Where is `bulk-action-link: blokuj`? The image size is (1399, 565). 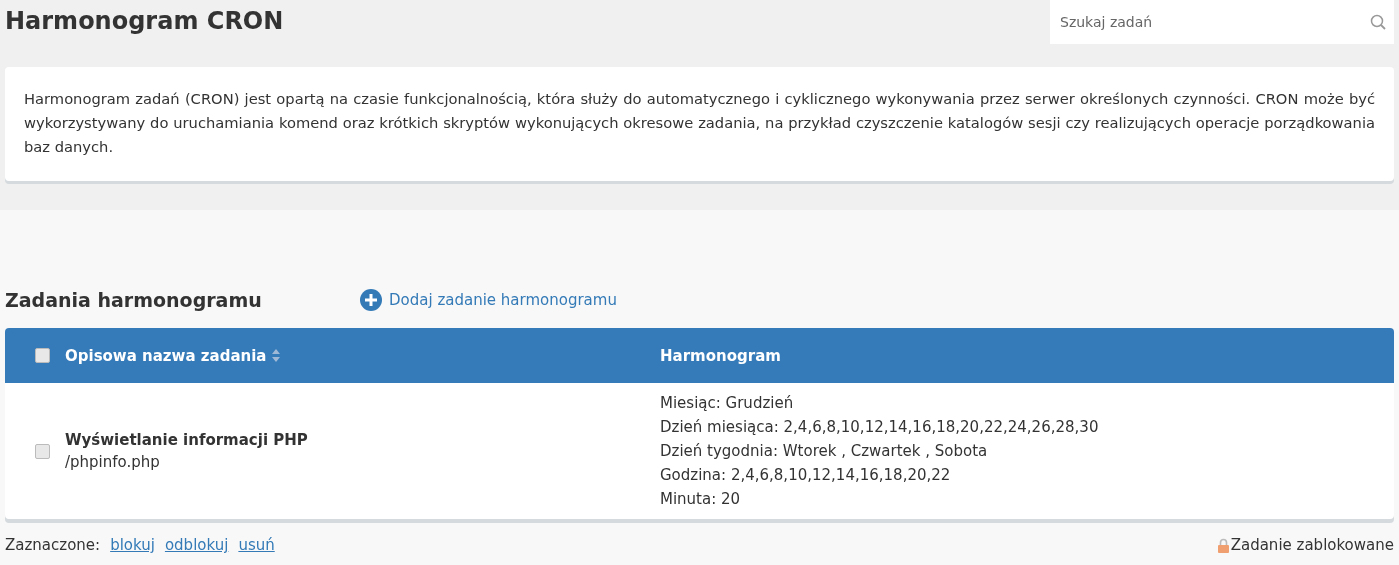 bulk-action-link: blokuj is located at coordinates (132, 545).